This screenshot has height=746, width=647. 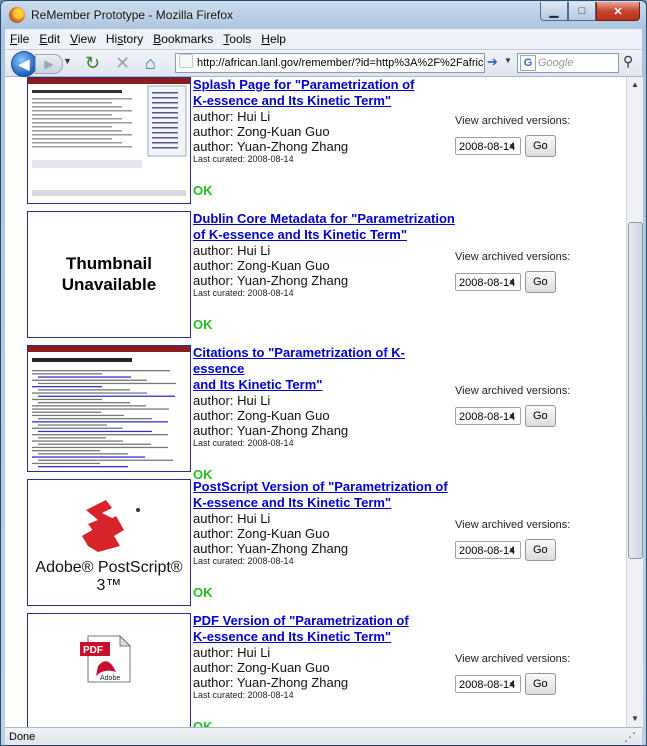 What do you see at coordinates (109, 542) in the screenshot?
I see `resource-thumbnail: Adobe® PostScript® 3™` at bounding box center [109, 542].